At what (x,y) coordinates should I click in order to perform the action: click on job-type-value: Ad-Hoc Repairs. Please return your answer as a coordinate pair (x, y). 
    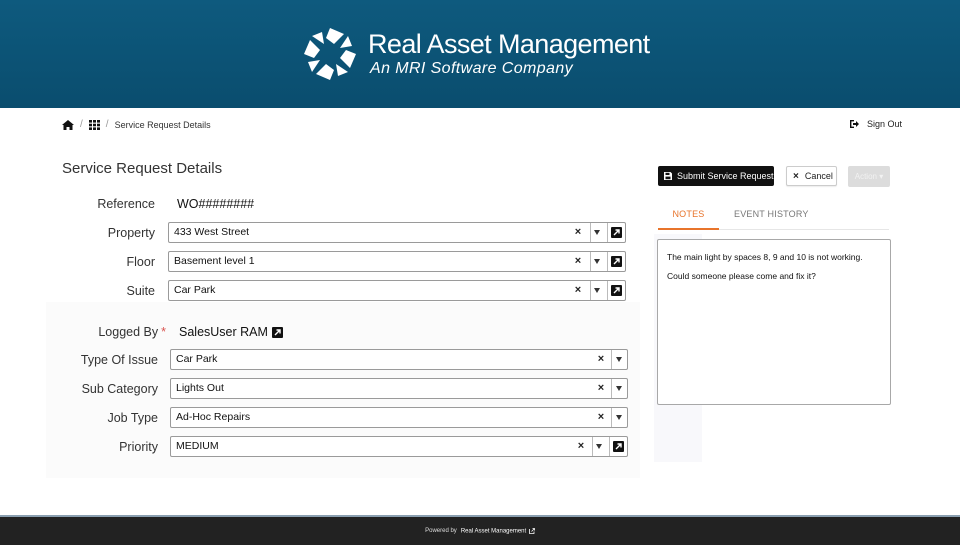
    Looking at the image, I should click on (213, 417).